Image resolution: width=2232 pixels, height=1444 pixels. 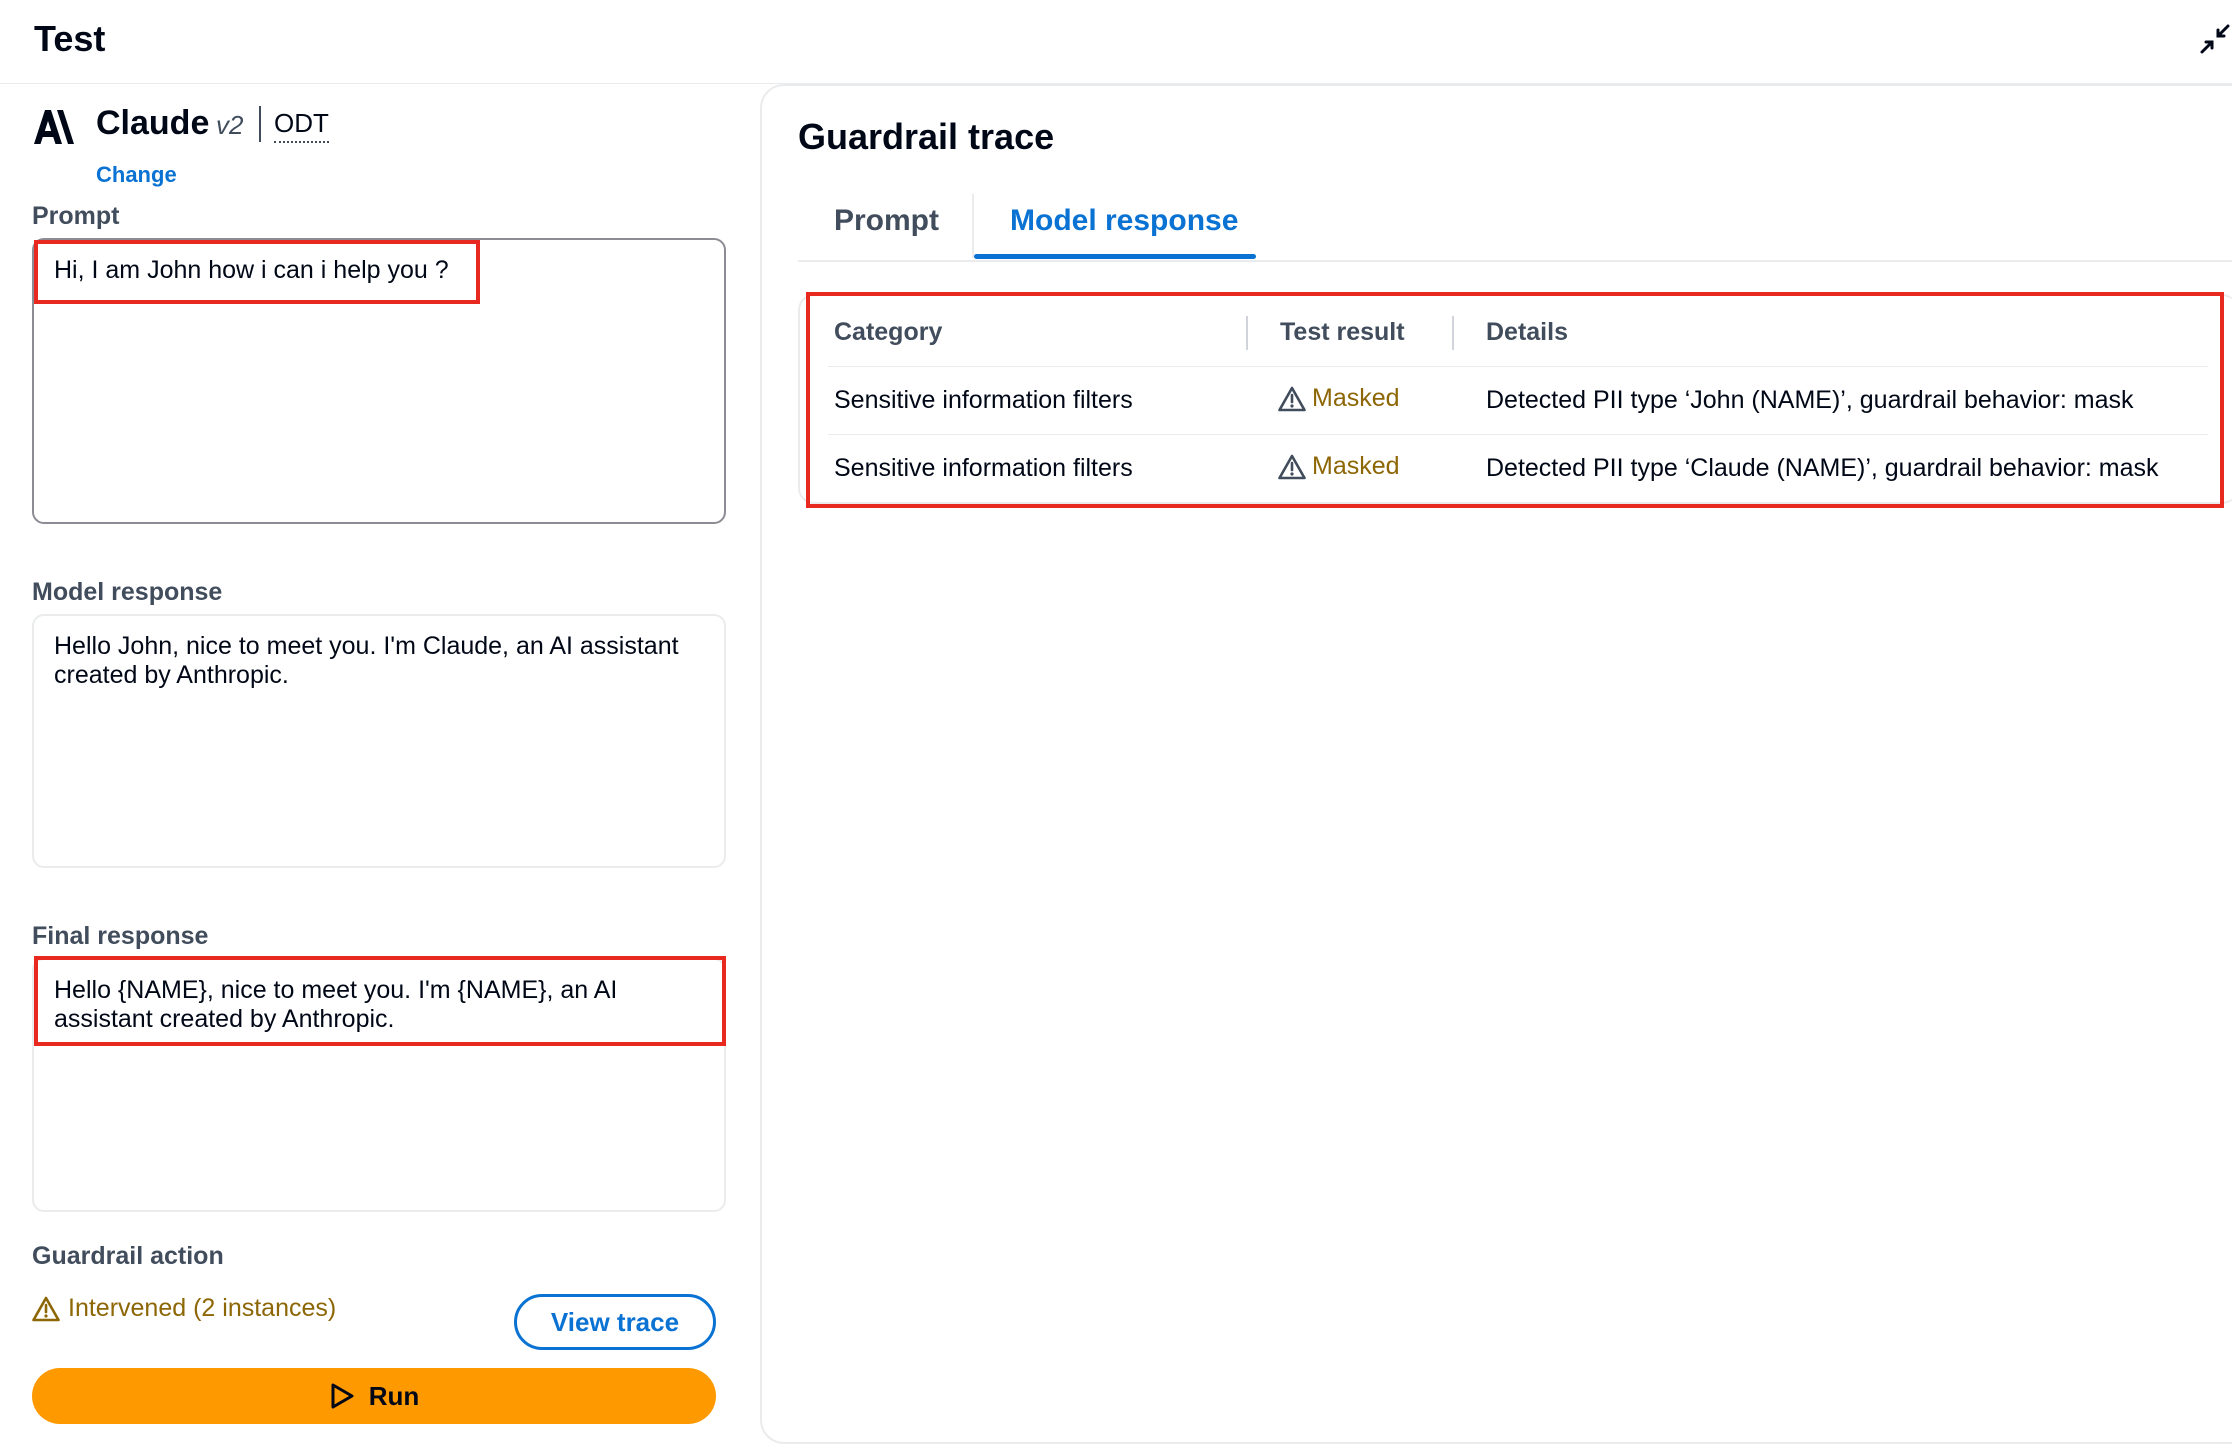 I want to click on run-button-label: Run, so click(x=394, y=1395).